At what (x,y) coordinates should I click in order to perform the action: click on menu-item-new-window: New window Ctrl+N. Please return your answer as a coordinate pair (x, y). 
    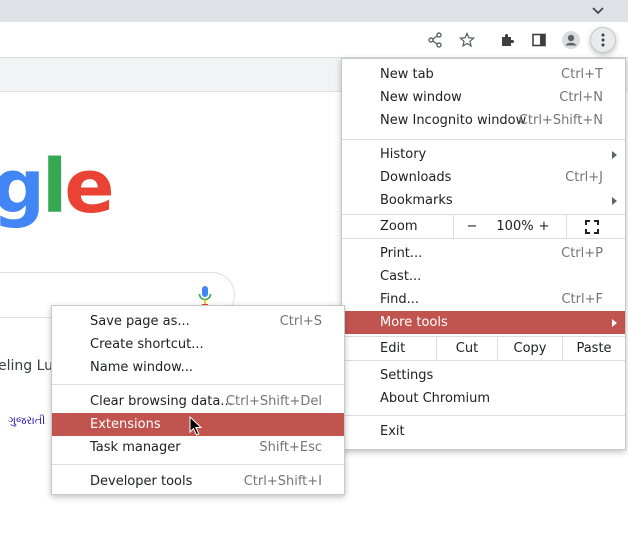
    Looking at the image, I should click on (483, 97).